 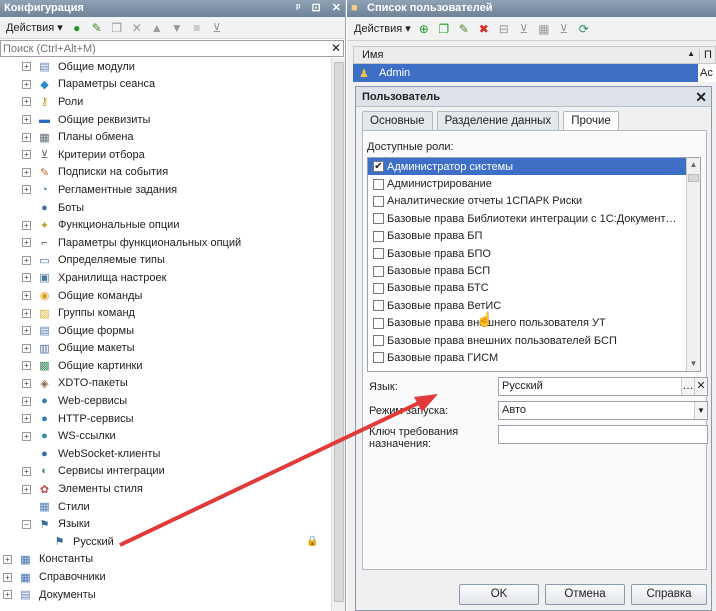 What do you see at coordinates (161, 48) in the screenshot?
I see `search-input` at bounding box center [161, 48].